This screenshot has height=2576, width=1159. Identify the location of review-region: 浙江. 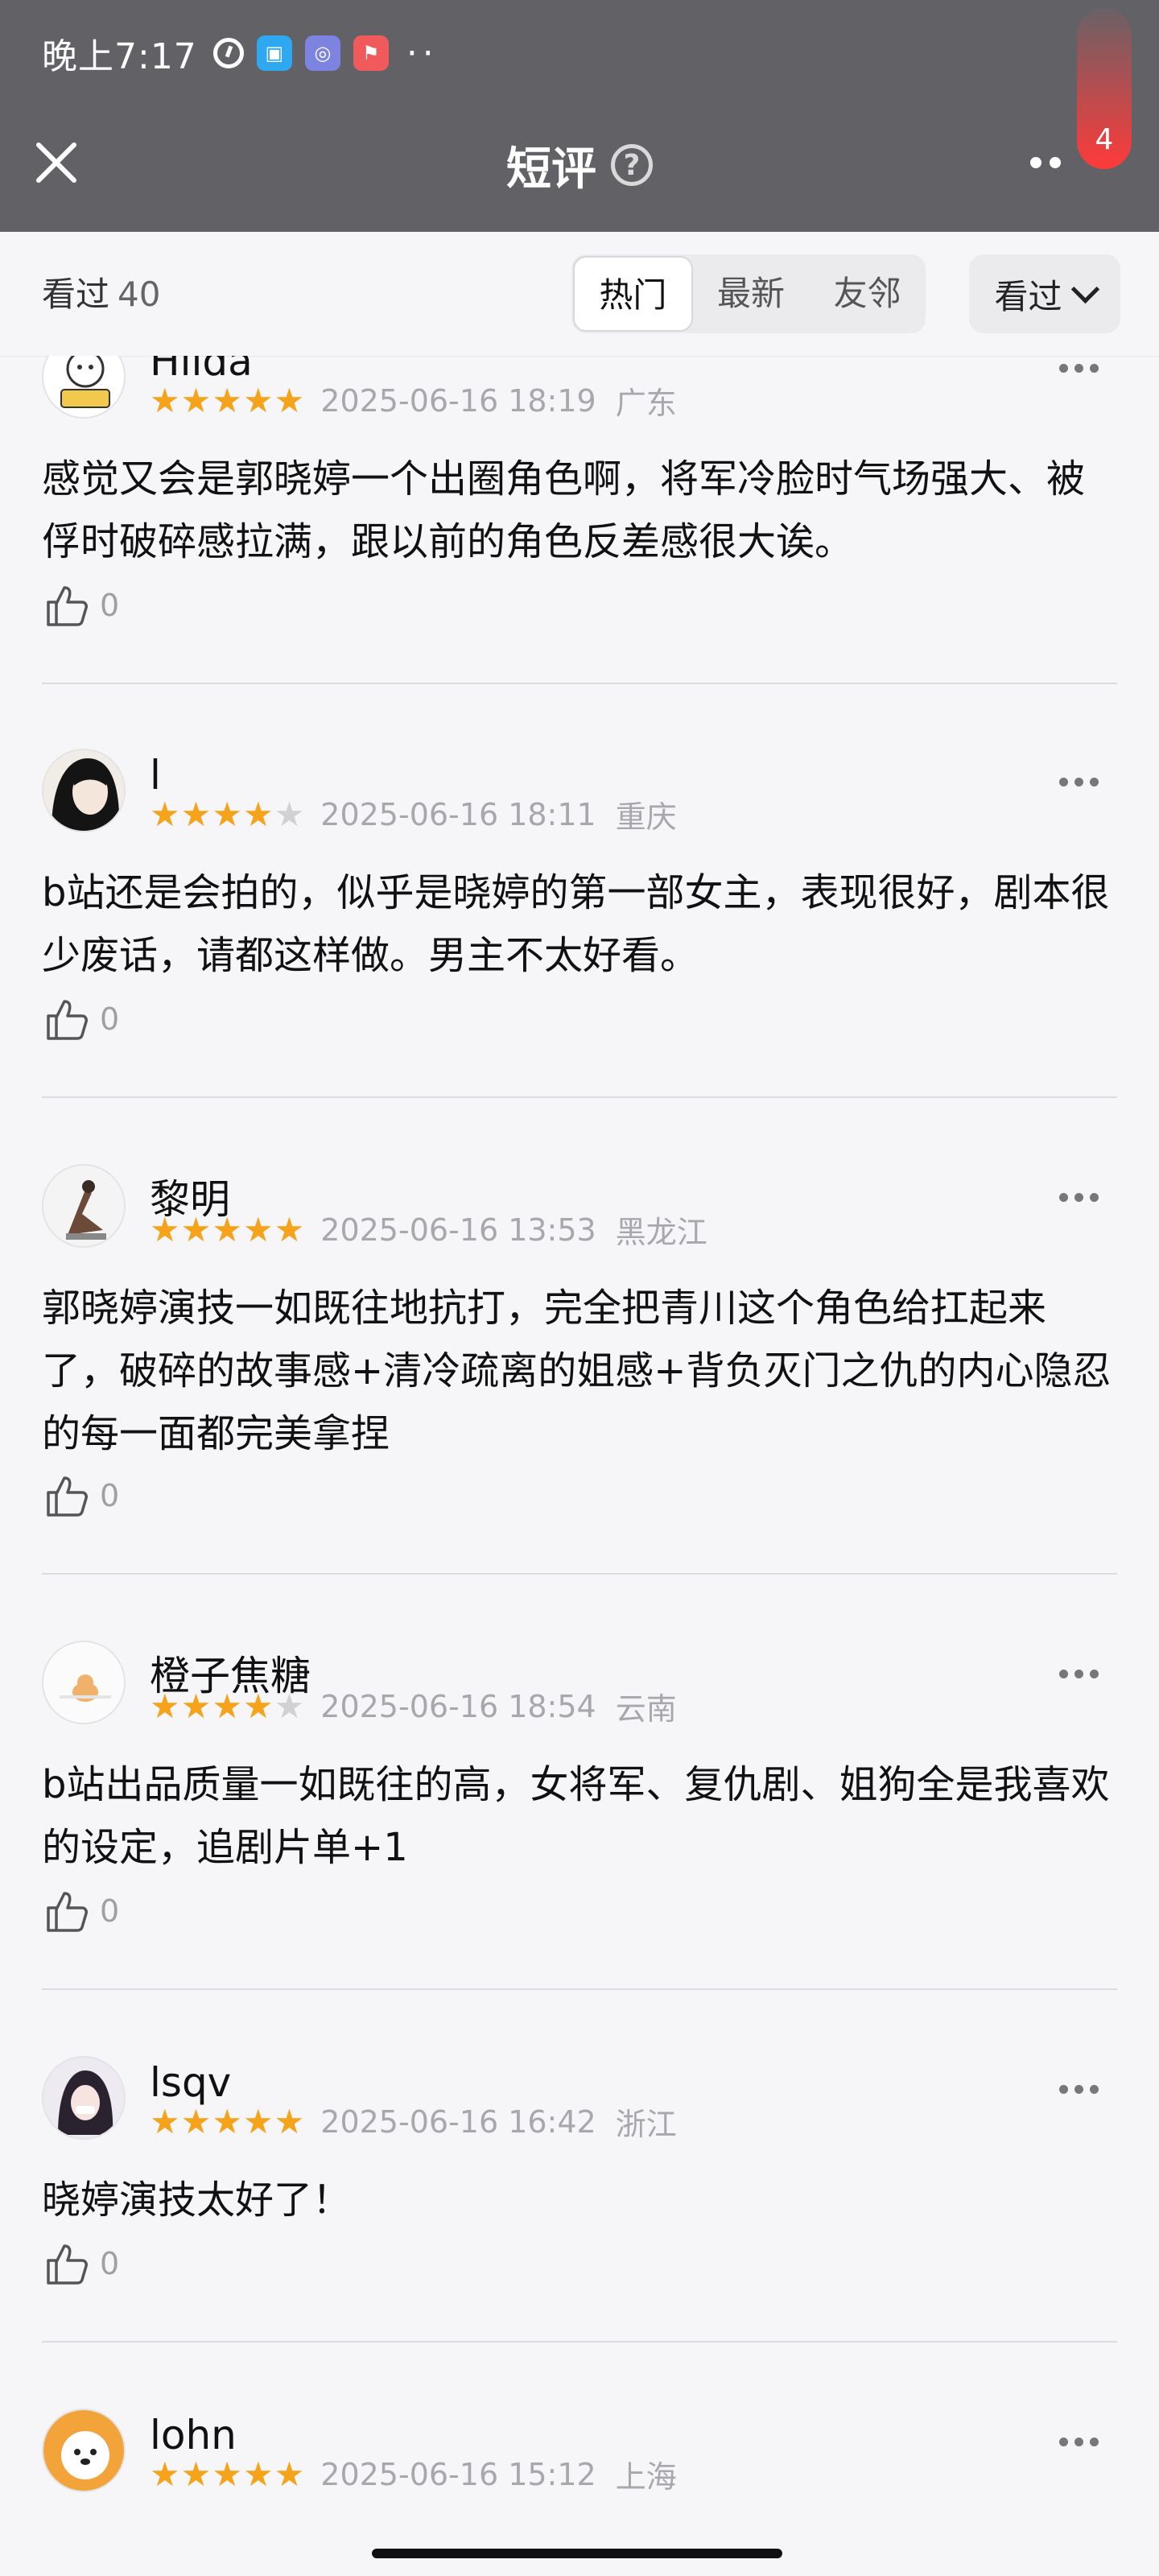
(646, 2124).